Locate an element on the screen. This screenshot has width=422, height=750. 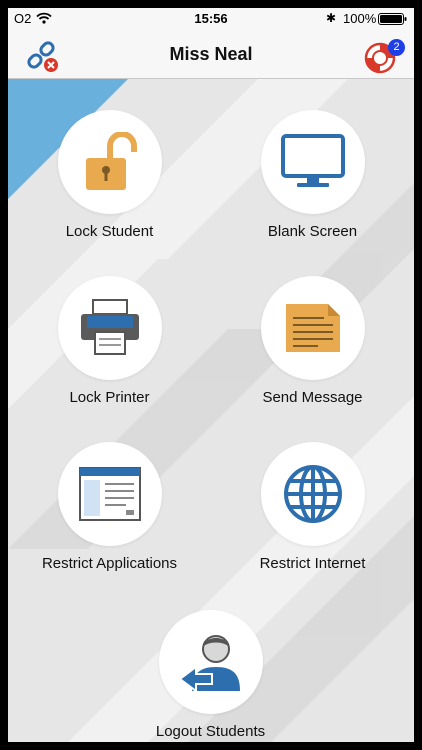
lock-printer-label: Lock Printer is located at coordinates (109, 397).